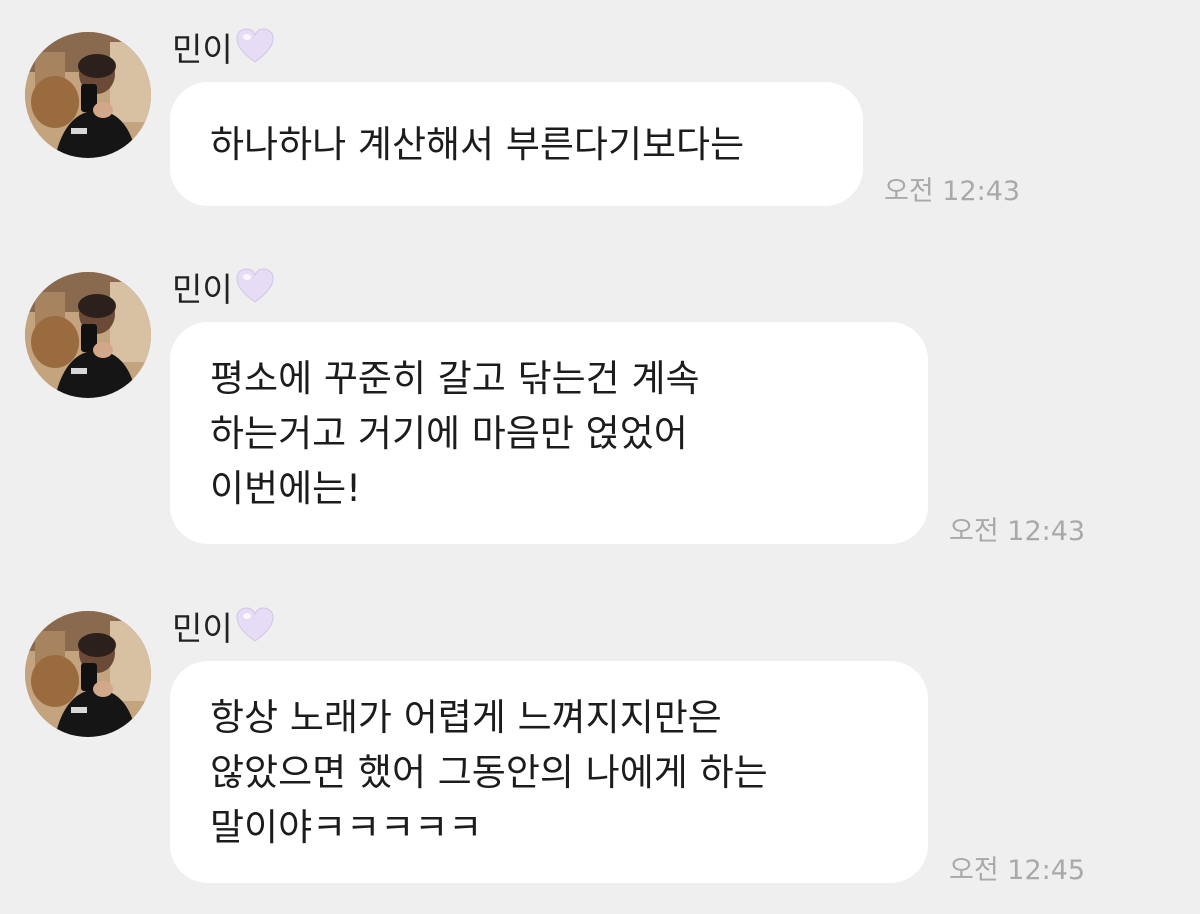 The width and height of the screenshot is (1200, 914). What do you see at coordinates (285, 488) in the screenshot?
I see `message-line: 이번에는!` at bounding box center [285, 488].